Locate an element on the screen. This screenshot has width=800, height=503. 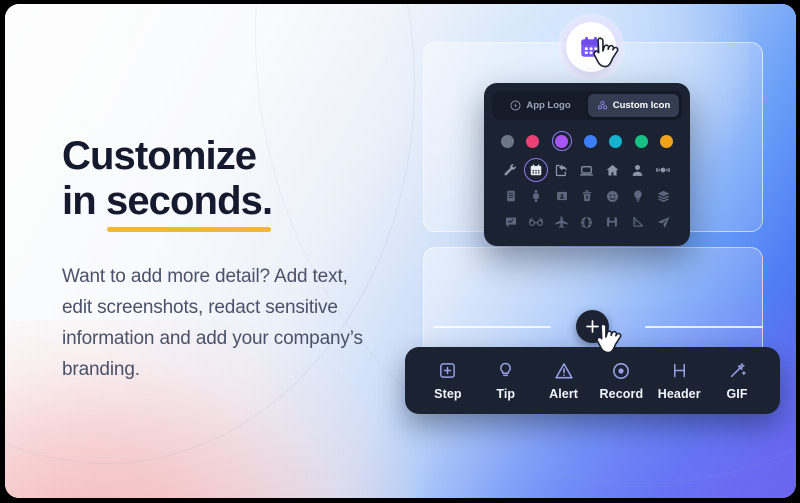
picker-icon-trash is located at coordinates (587, 196).